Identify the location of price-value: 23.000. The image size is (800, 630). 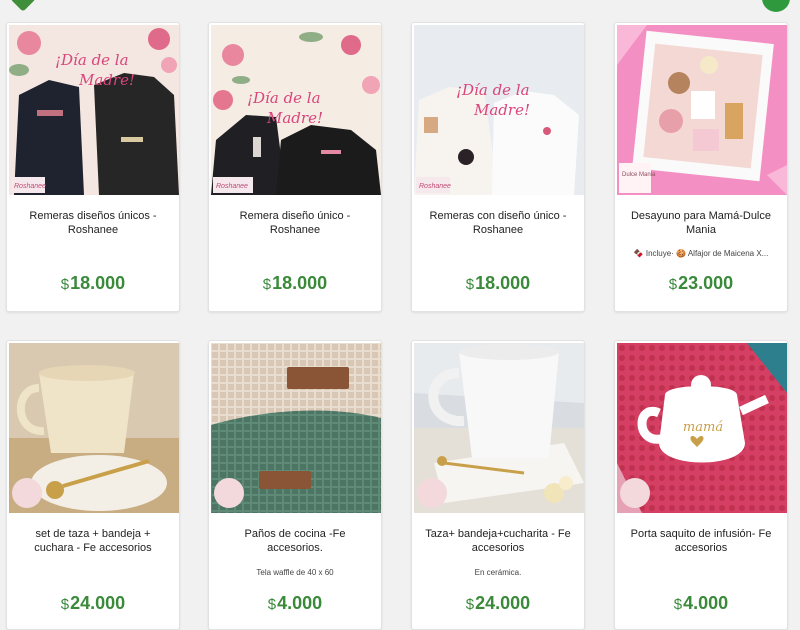
(706, 283).